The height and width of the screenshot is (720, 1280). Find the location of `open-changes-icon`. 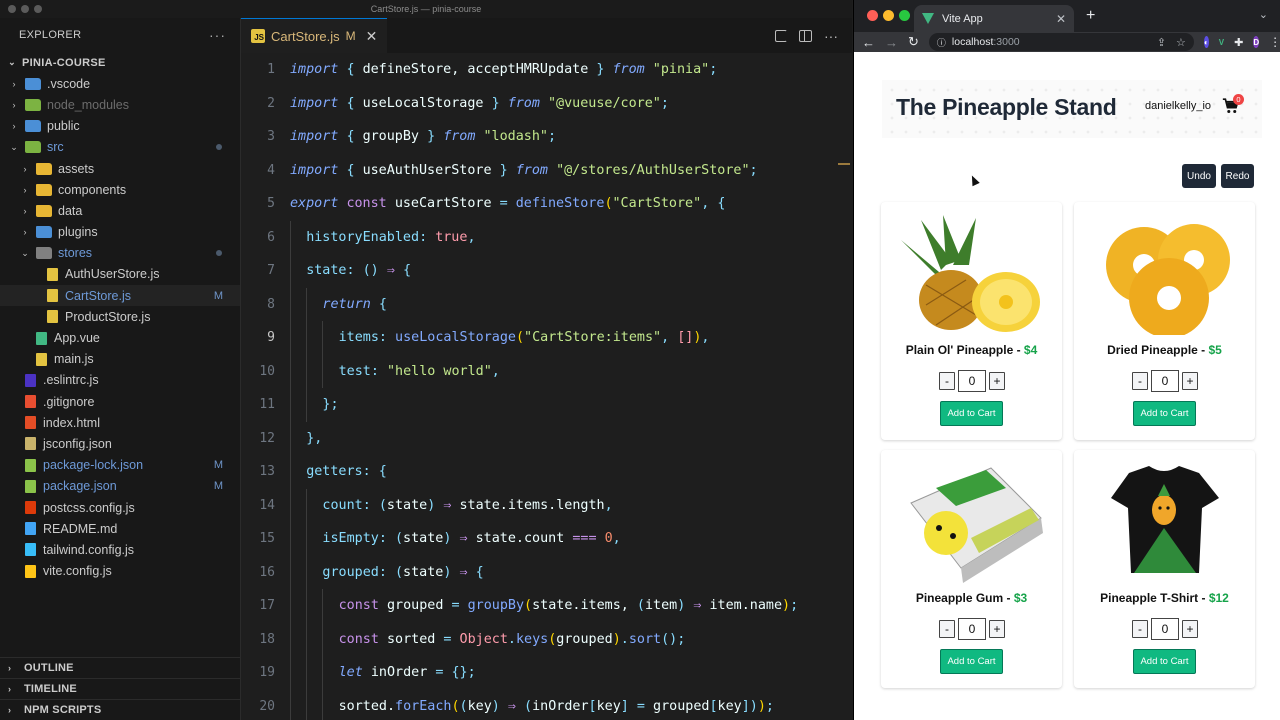

open-changes-icon is located at coordinates (781, 35).